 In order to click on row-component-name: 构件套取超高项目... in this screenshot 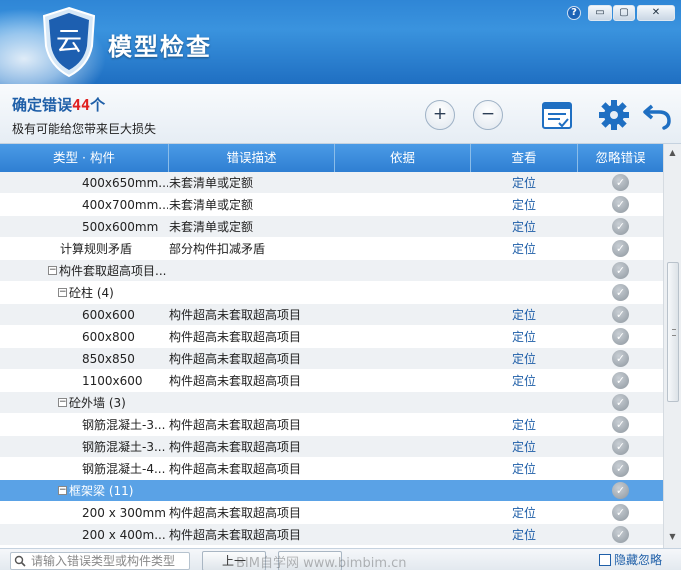, I will do `click(113, 271)`.